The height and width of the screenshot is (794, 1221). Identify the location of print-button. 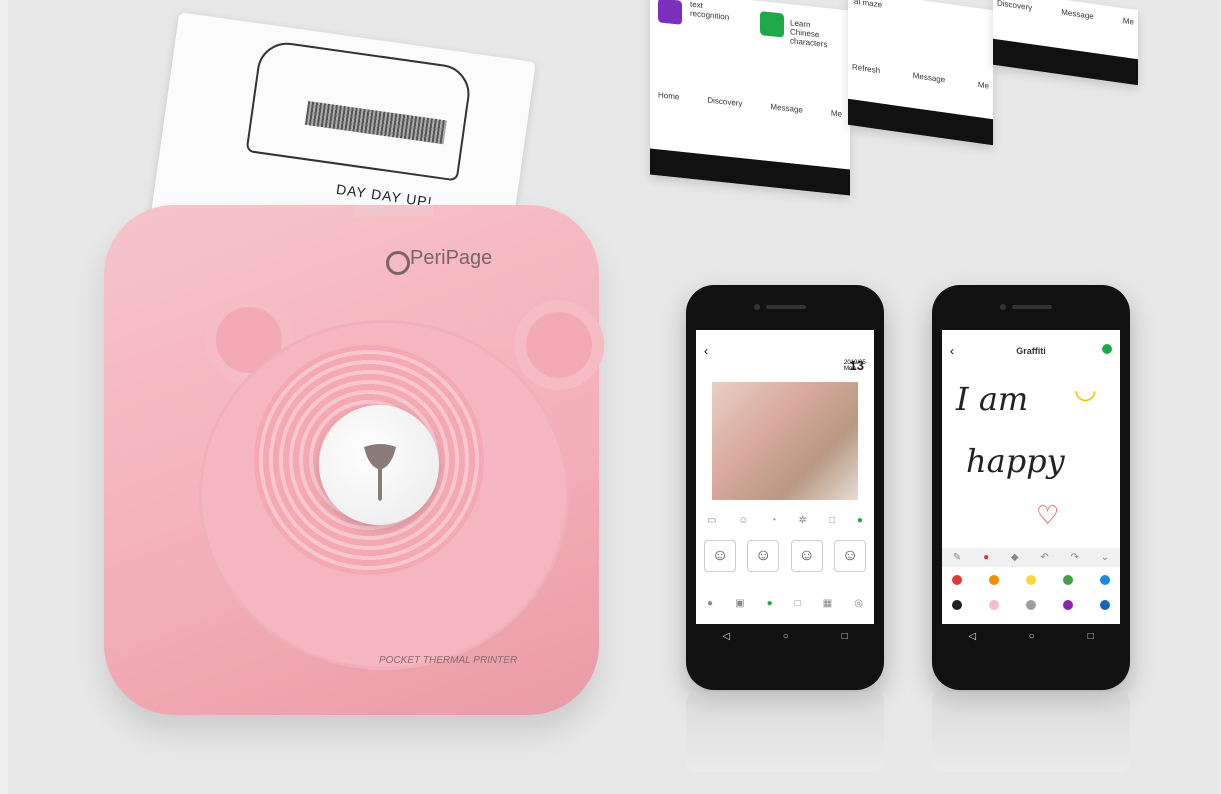
(379, 465).